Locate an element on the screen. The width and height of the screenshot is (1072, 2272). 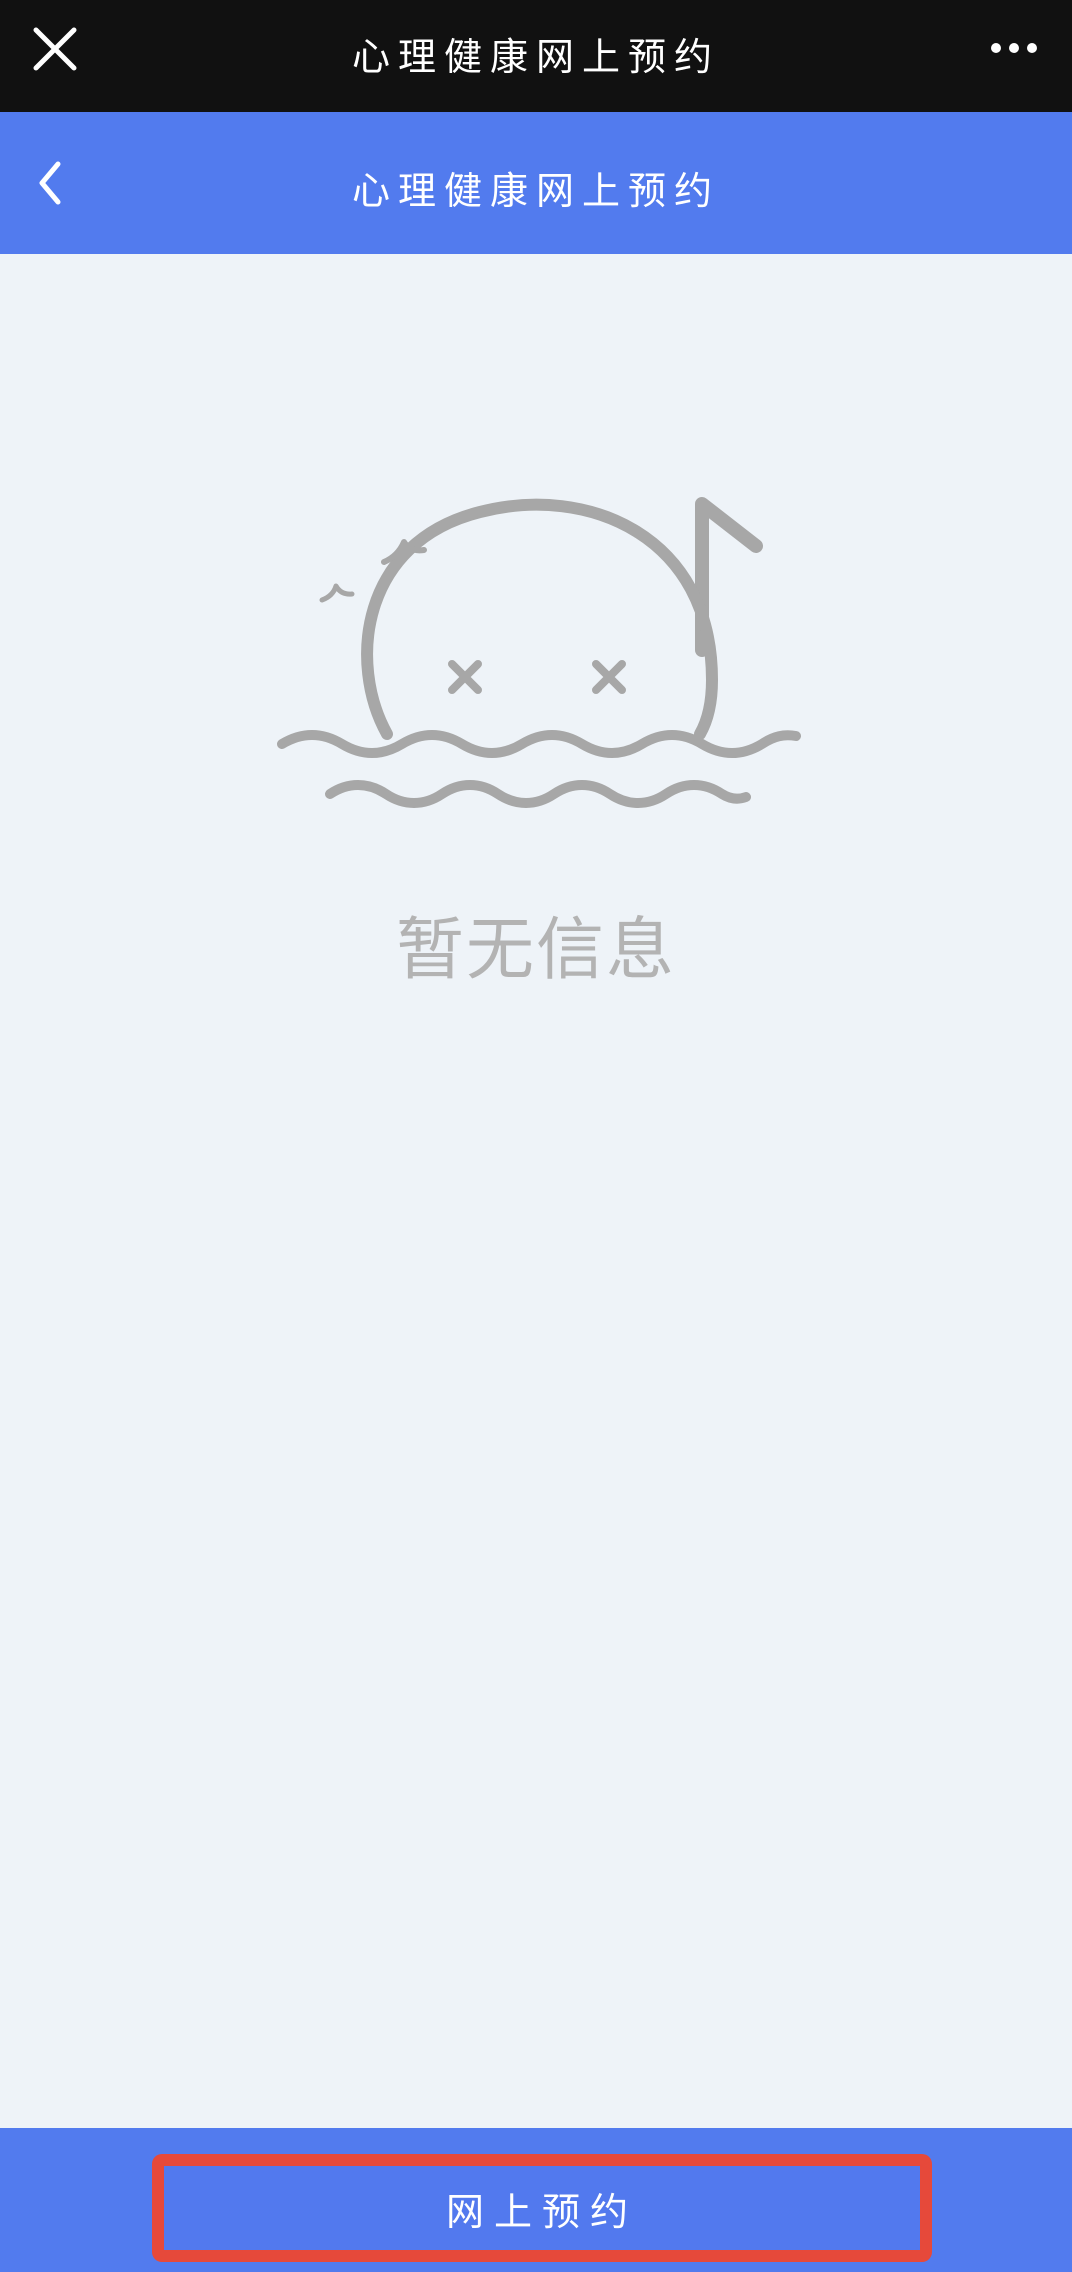
nav-bar: 心理健康网上预约 is located at coordinates (536, 183).